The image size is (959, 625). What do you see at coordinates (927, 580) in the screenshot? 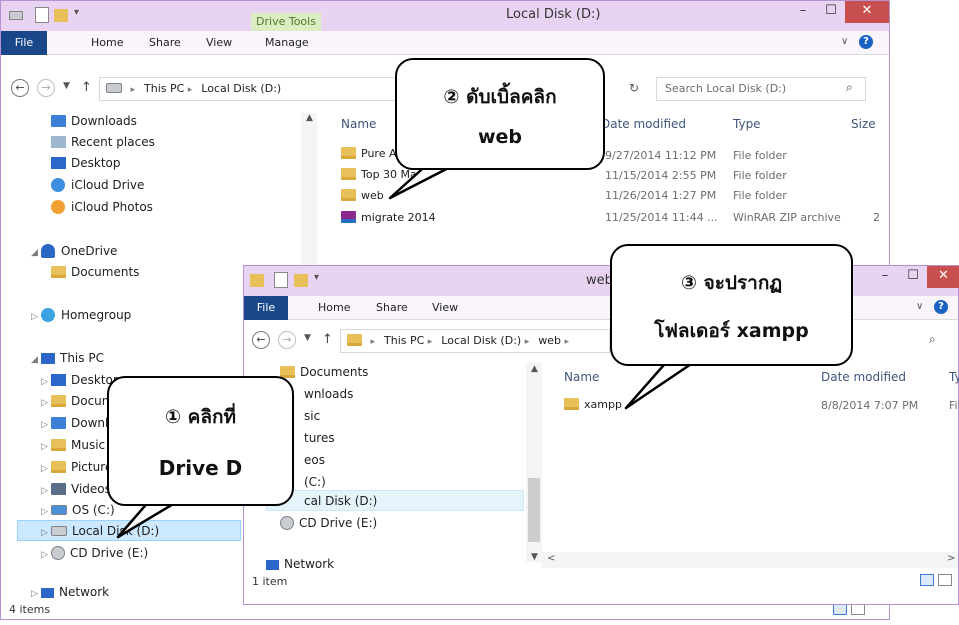
I see `details-view-icon` at bounding box center [927, 580].